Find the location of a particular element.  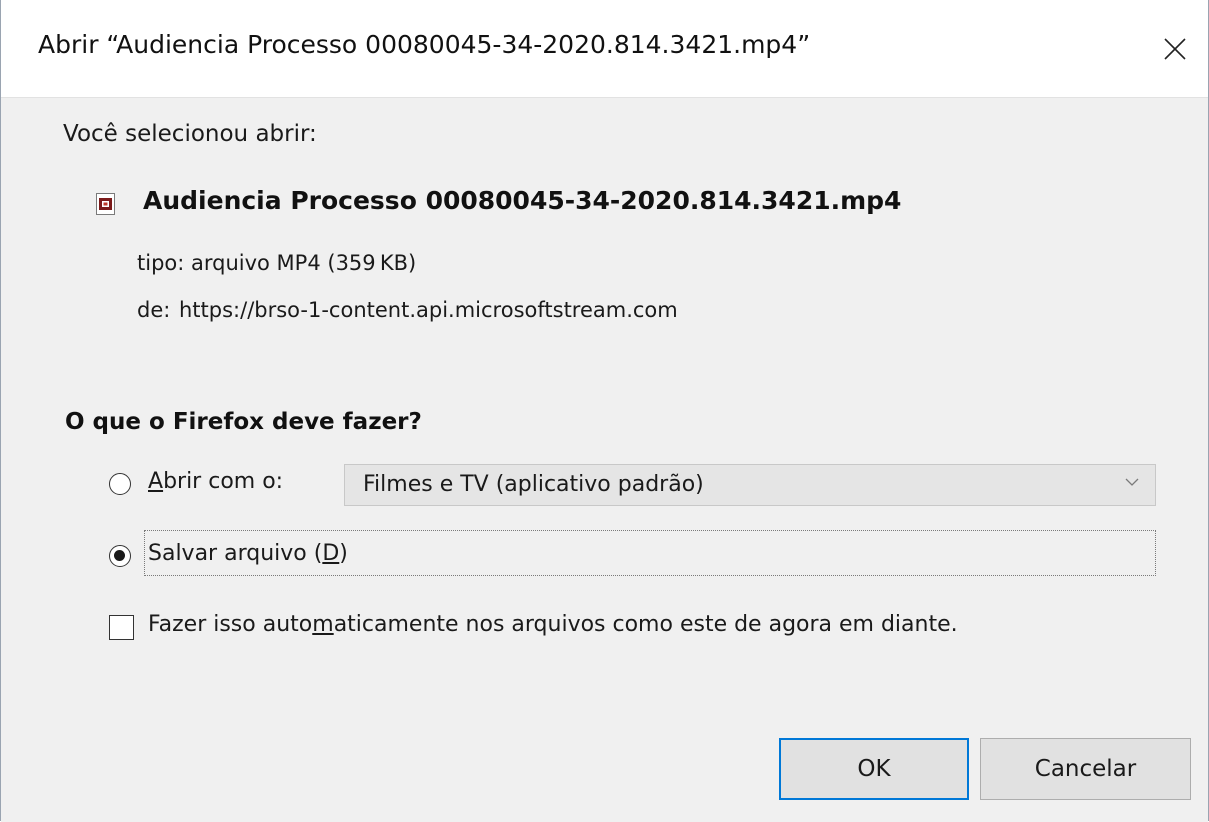

open-with-radio is located at coordinates (120, 484).